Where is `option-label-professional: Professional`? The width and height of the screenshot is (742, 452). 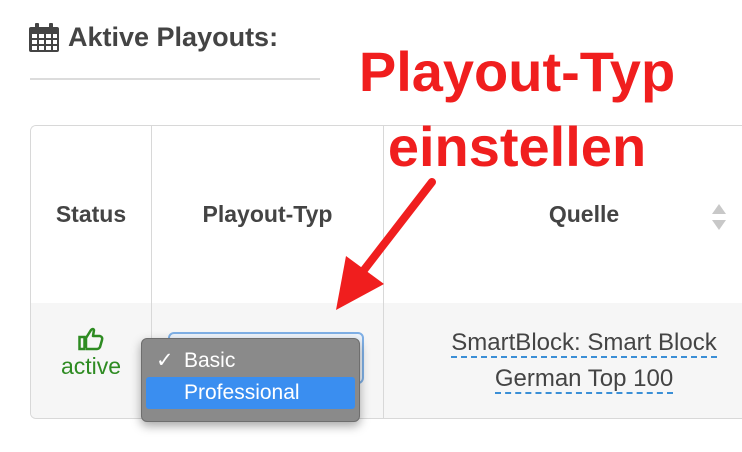
option-label-professional: Professional is located at coordinates (242, 392).